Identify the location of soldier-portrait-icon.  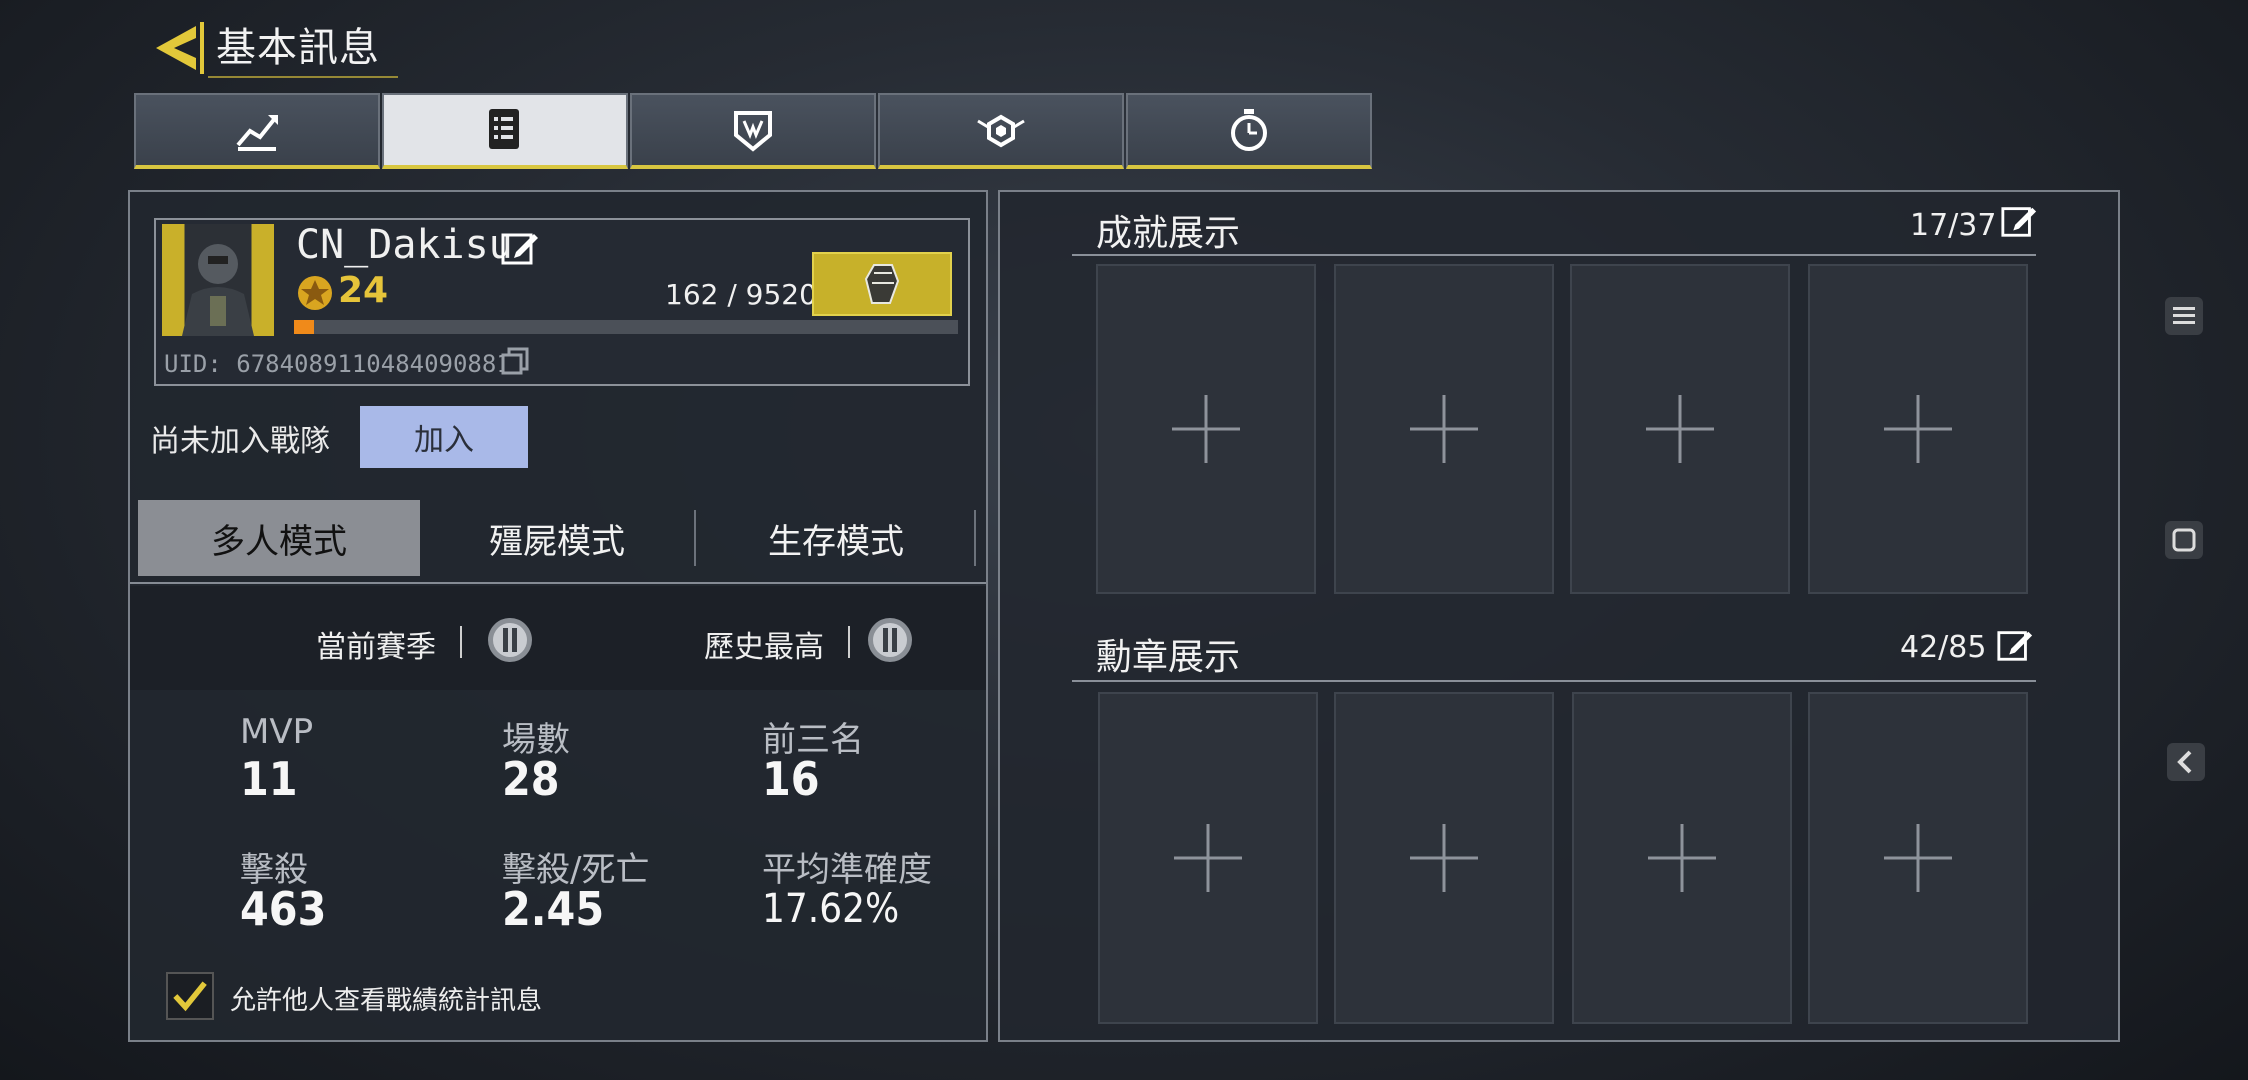
(218, 290).